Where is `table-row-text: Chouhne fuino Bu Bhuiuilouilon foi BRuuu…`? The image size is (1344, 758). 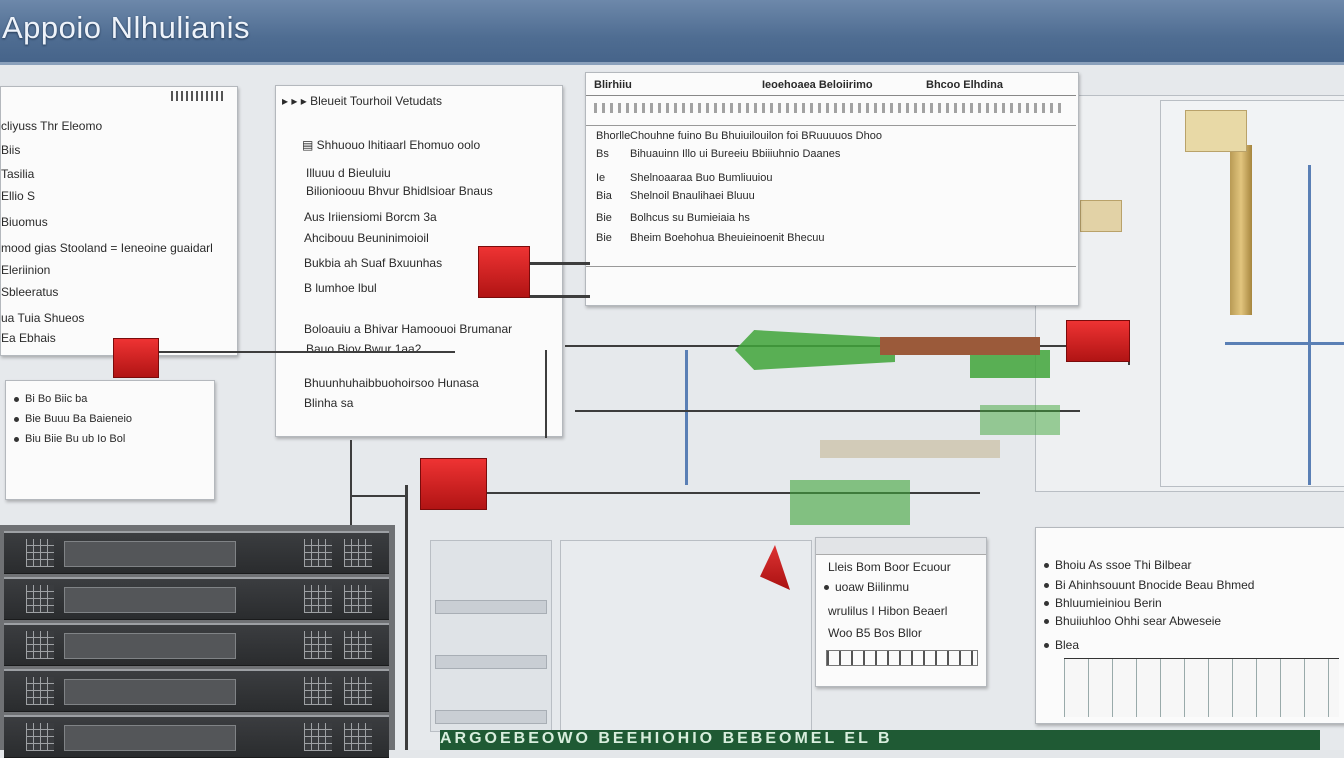 table-row-text: Chouhne fuino Bu Bhuiuilouilon foi BRuuu… is located at coordinates (756, 136).